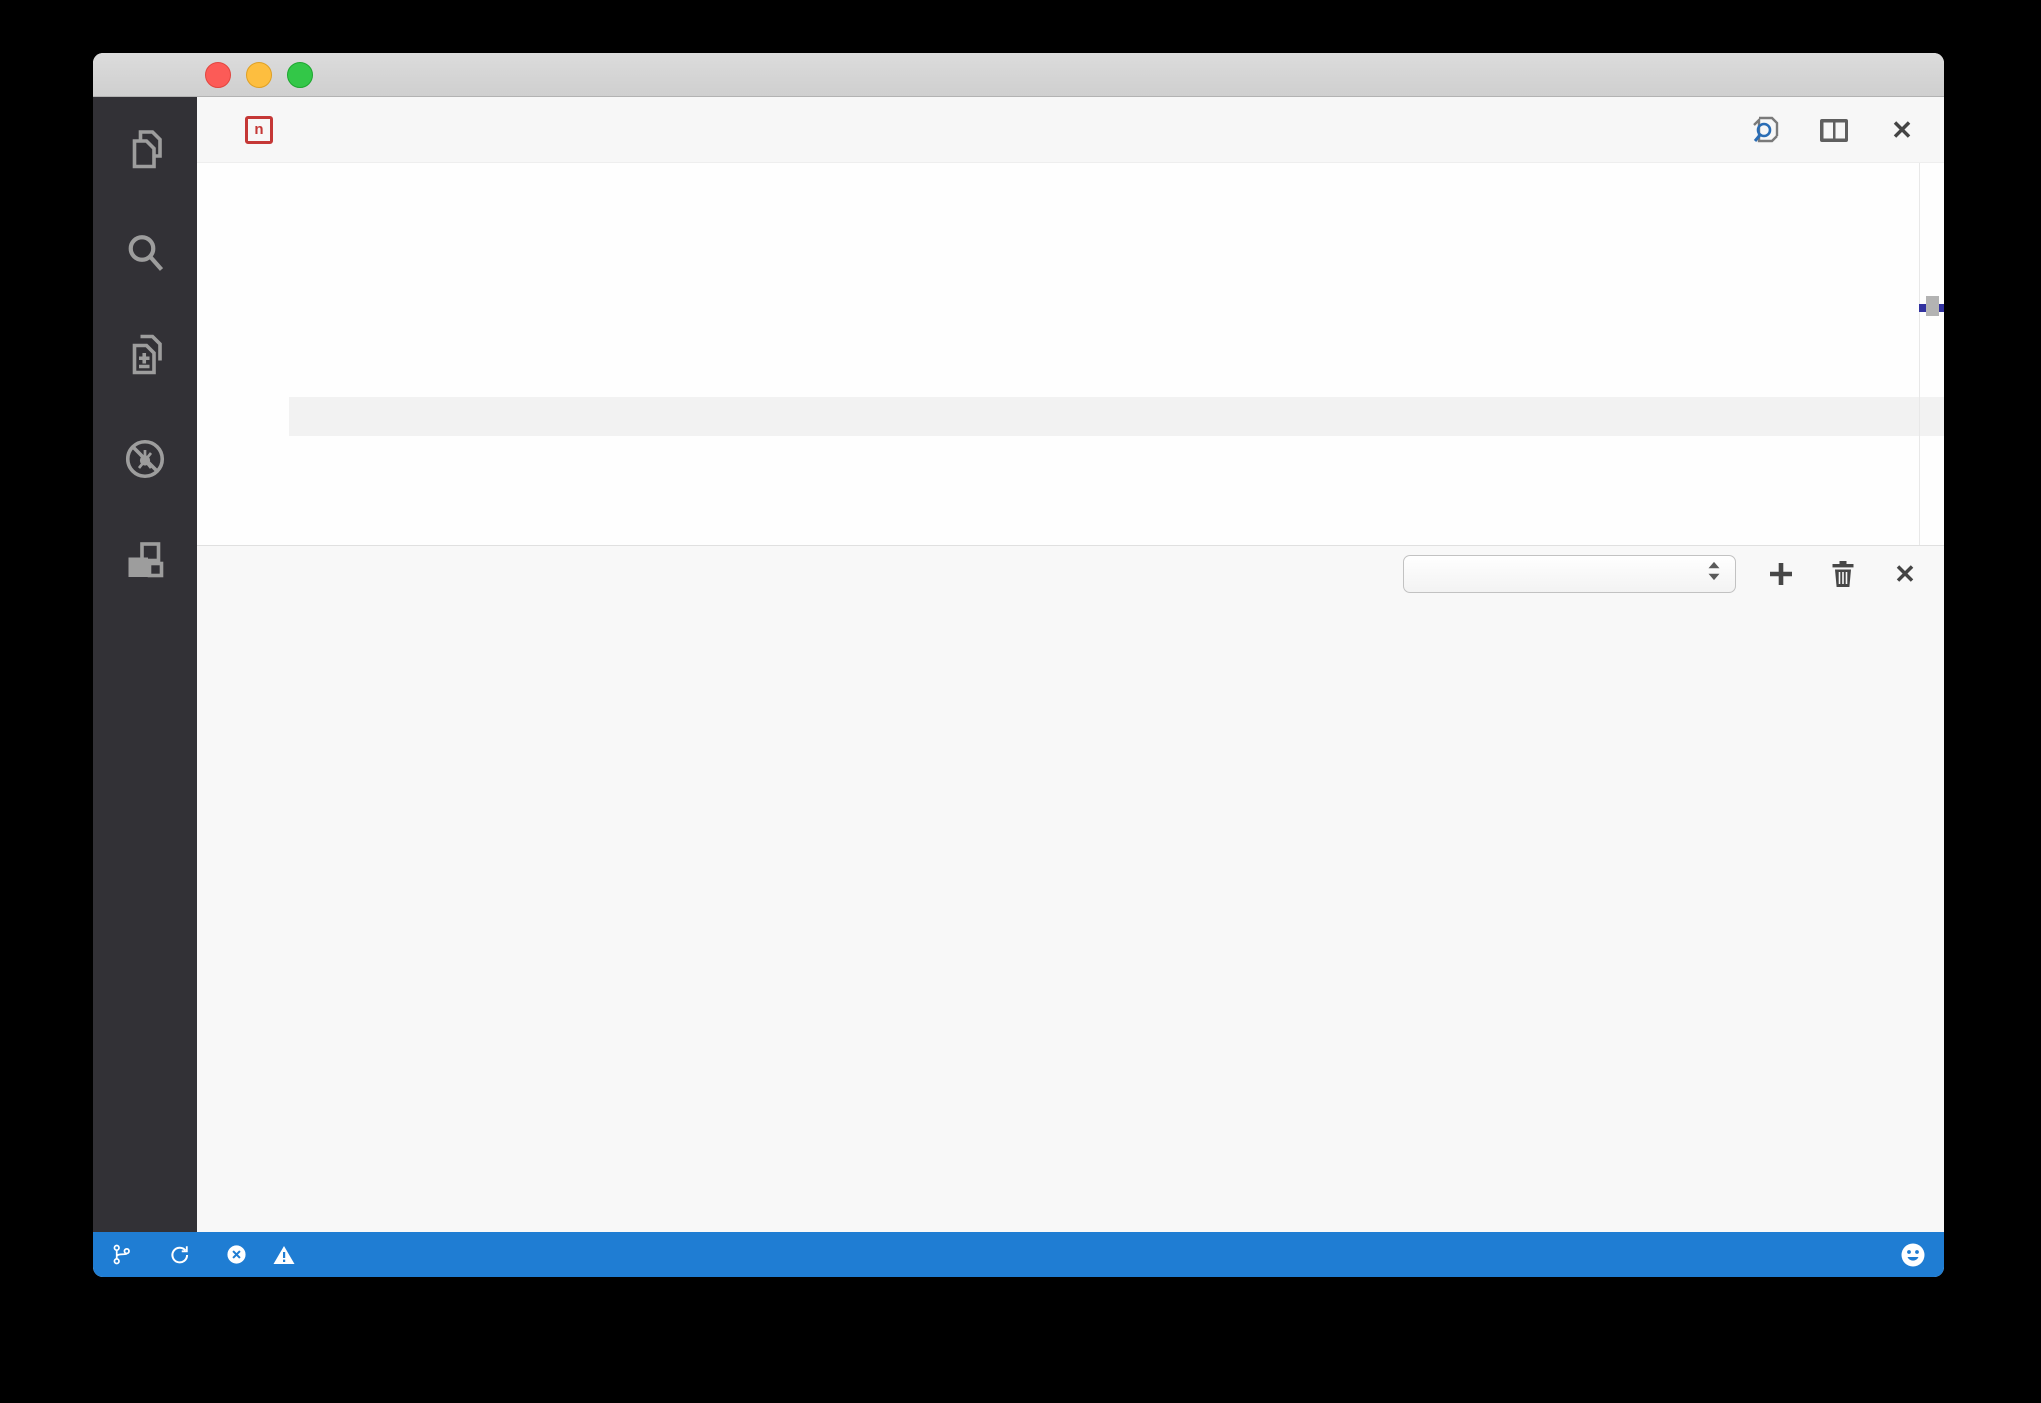 The height and width of the screenshot is (1403, 2041). Describe the element at coordinates (1781, 574) in the screenshot. I see `new-terminal-icon` at that location.